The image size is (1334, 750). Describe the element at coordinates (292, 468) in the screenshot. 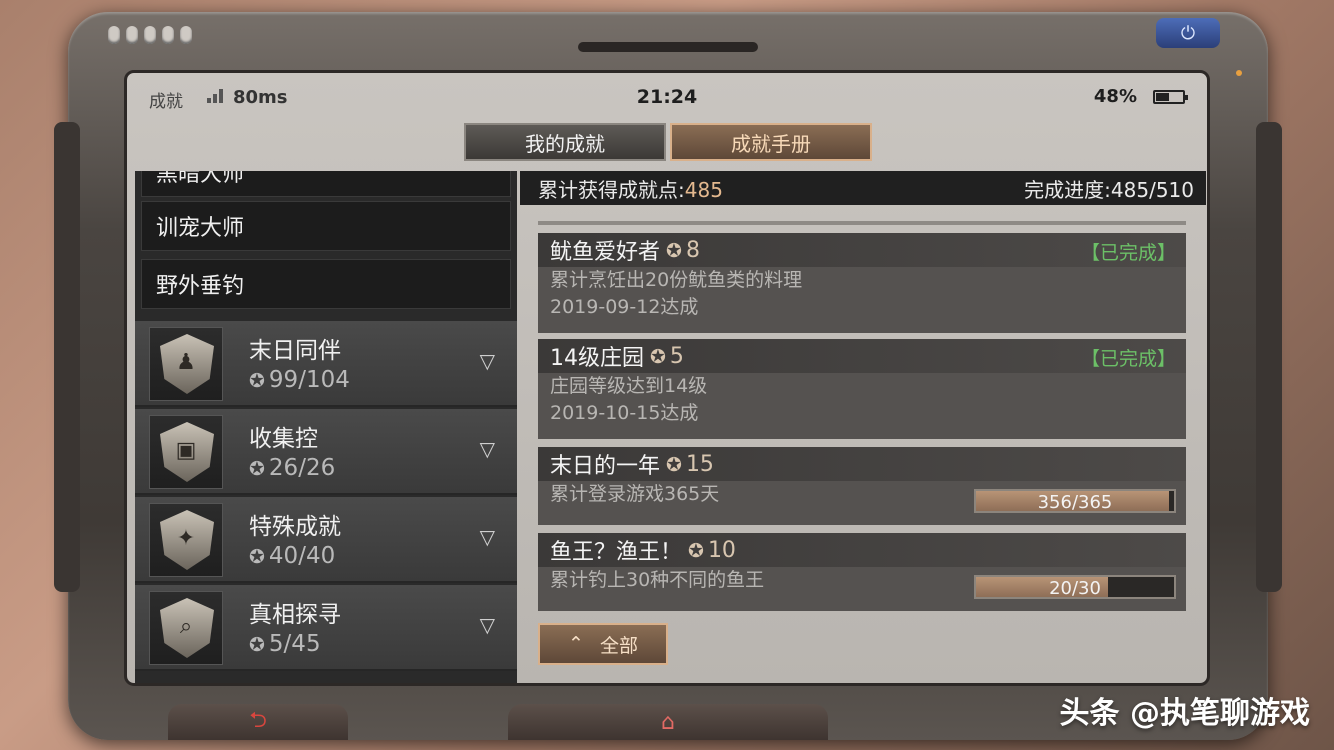

I see `category-progress: ✪ 26/26` at that location.